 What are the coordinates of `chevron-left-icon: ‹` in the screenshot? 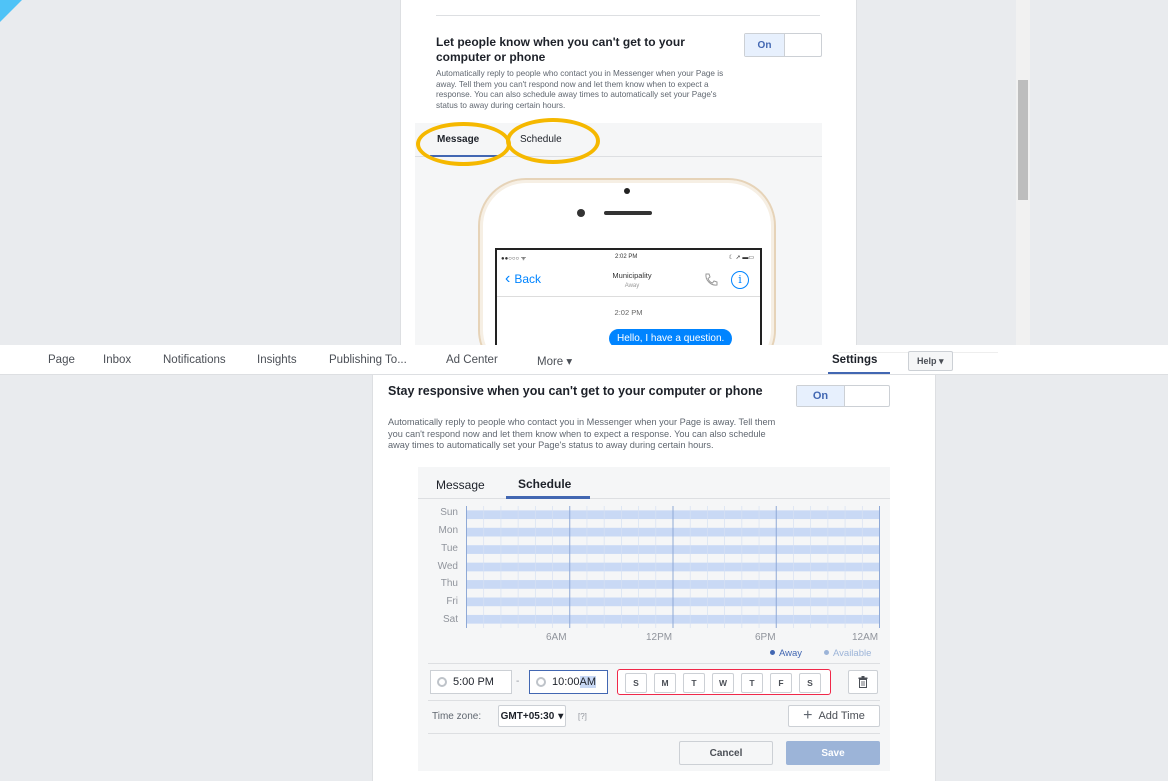 It's located at (508, 278).